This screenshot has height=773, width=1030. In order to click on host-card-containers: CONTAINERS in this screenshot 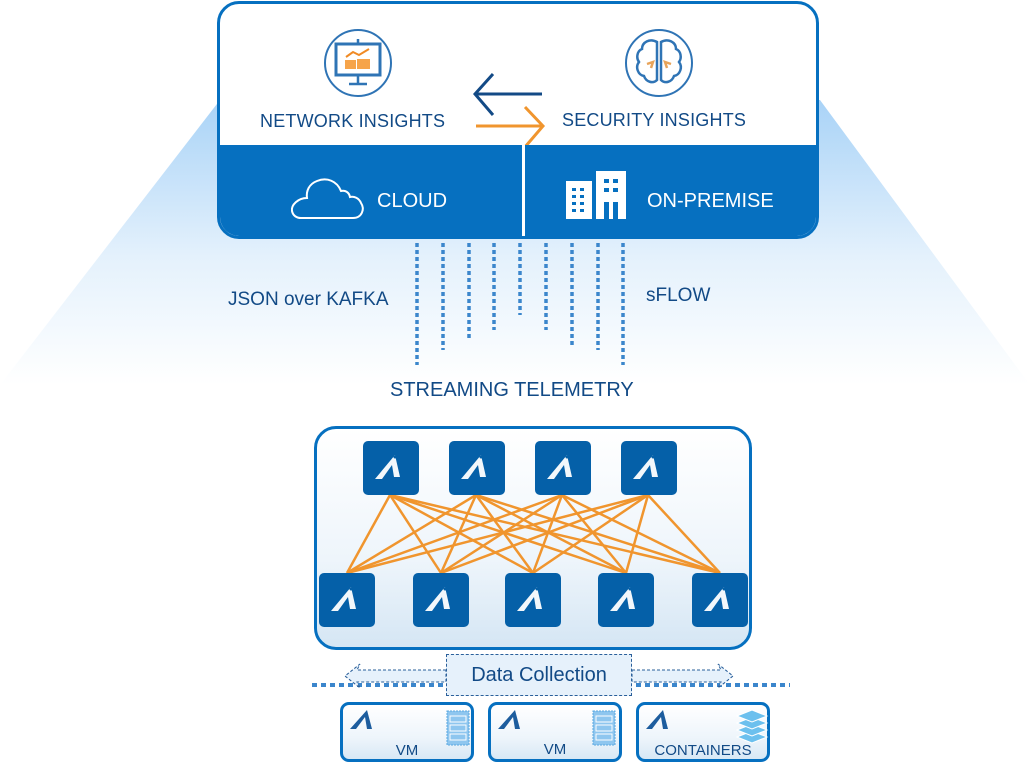, I will do `click(703, 732)`.